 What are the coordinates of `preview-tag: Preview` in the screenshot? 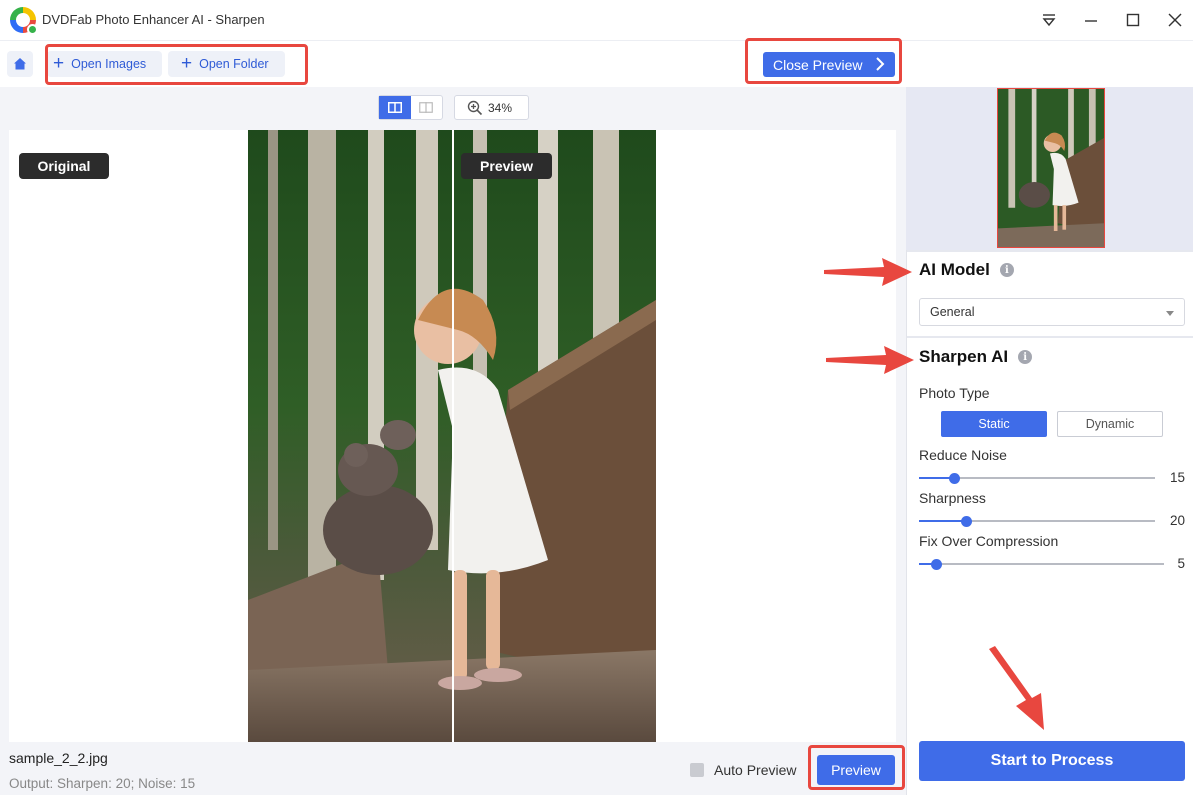 It's located at (506, 166).